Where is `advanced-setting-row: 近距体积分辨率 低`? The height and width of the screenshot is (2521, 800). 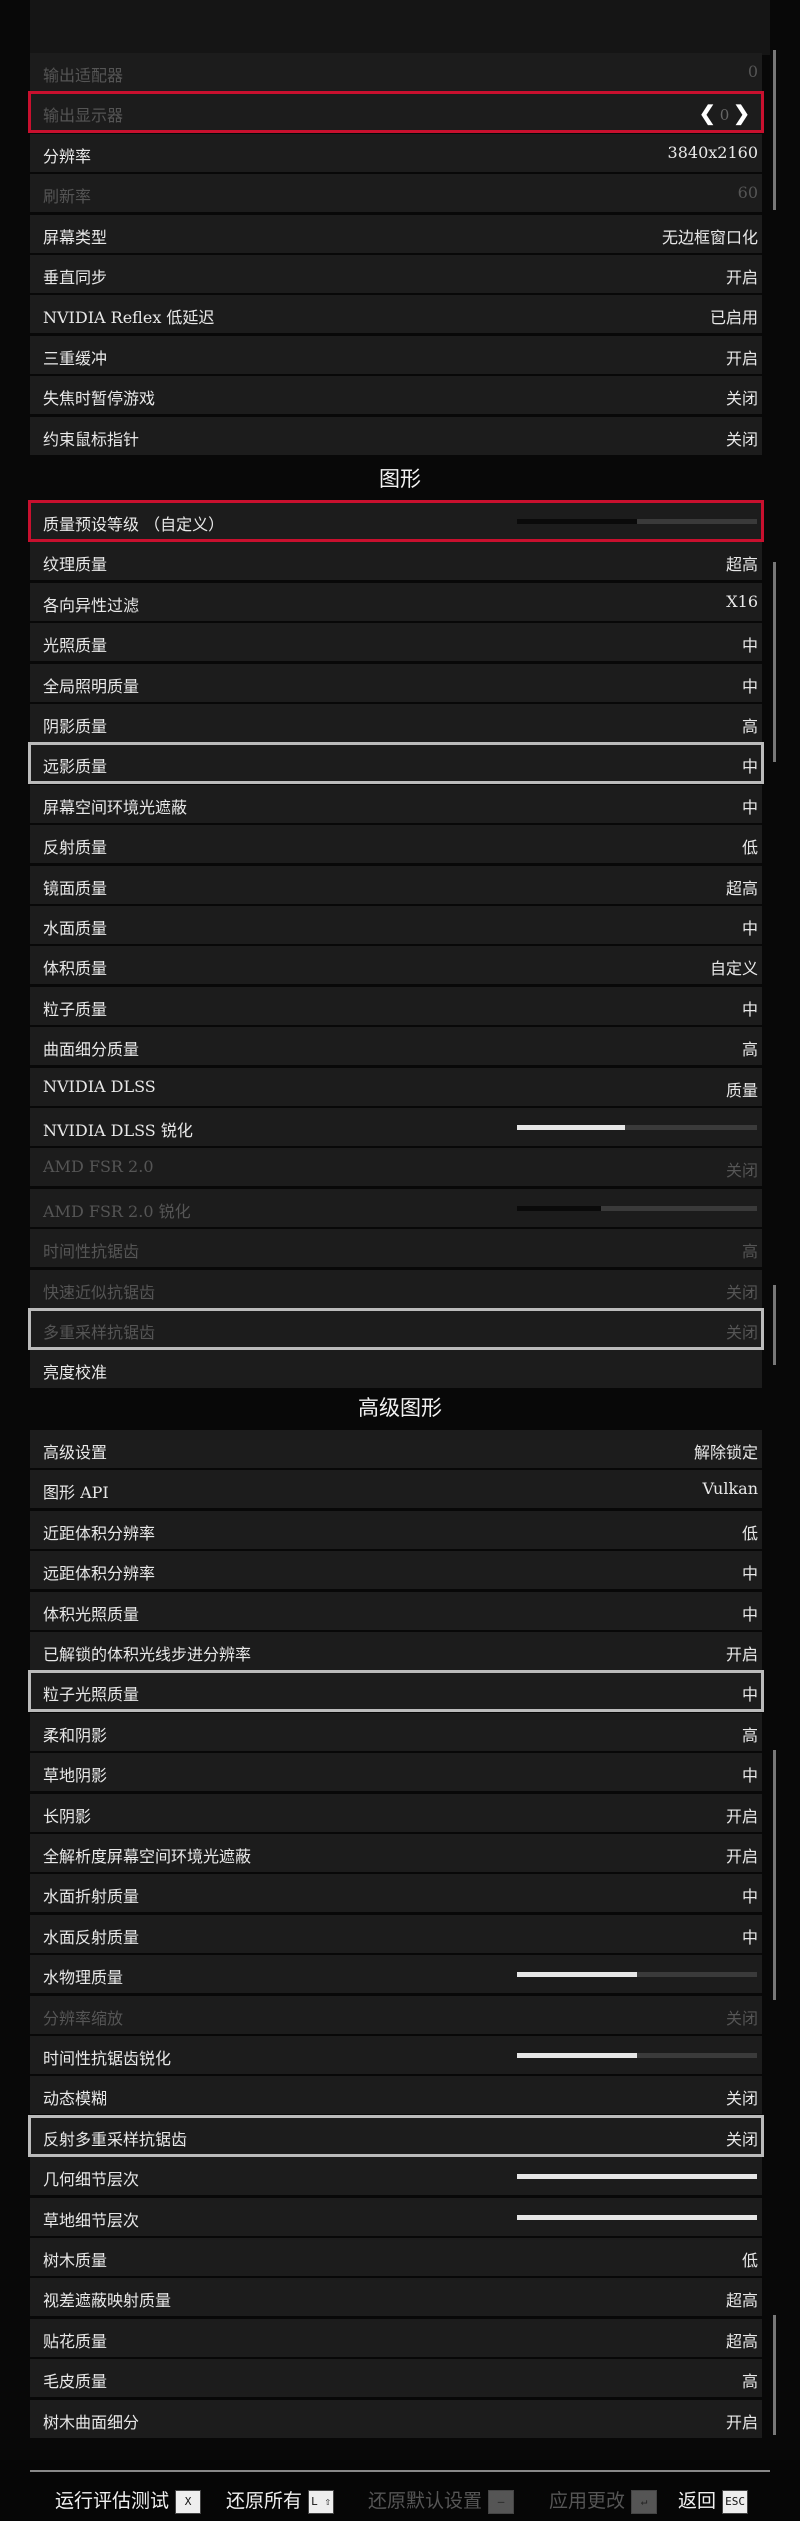
advanced-setting-row: 近距体积分辨率 低 is located at coordinates (396, 1529).